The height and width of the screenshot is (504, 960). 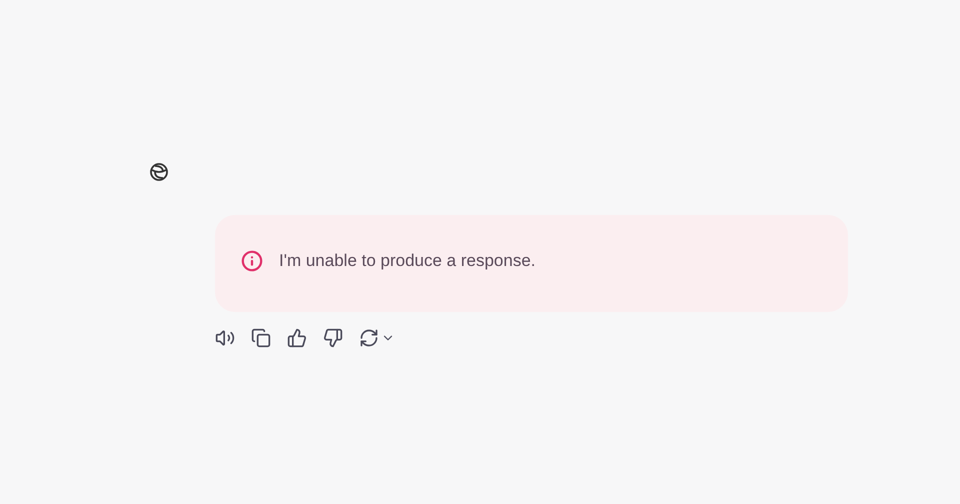 What do you see at coordinates (252, 261) in the screenshot?
I see `info-icon` at bounding box center [252, 261].